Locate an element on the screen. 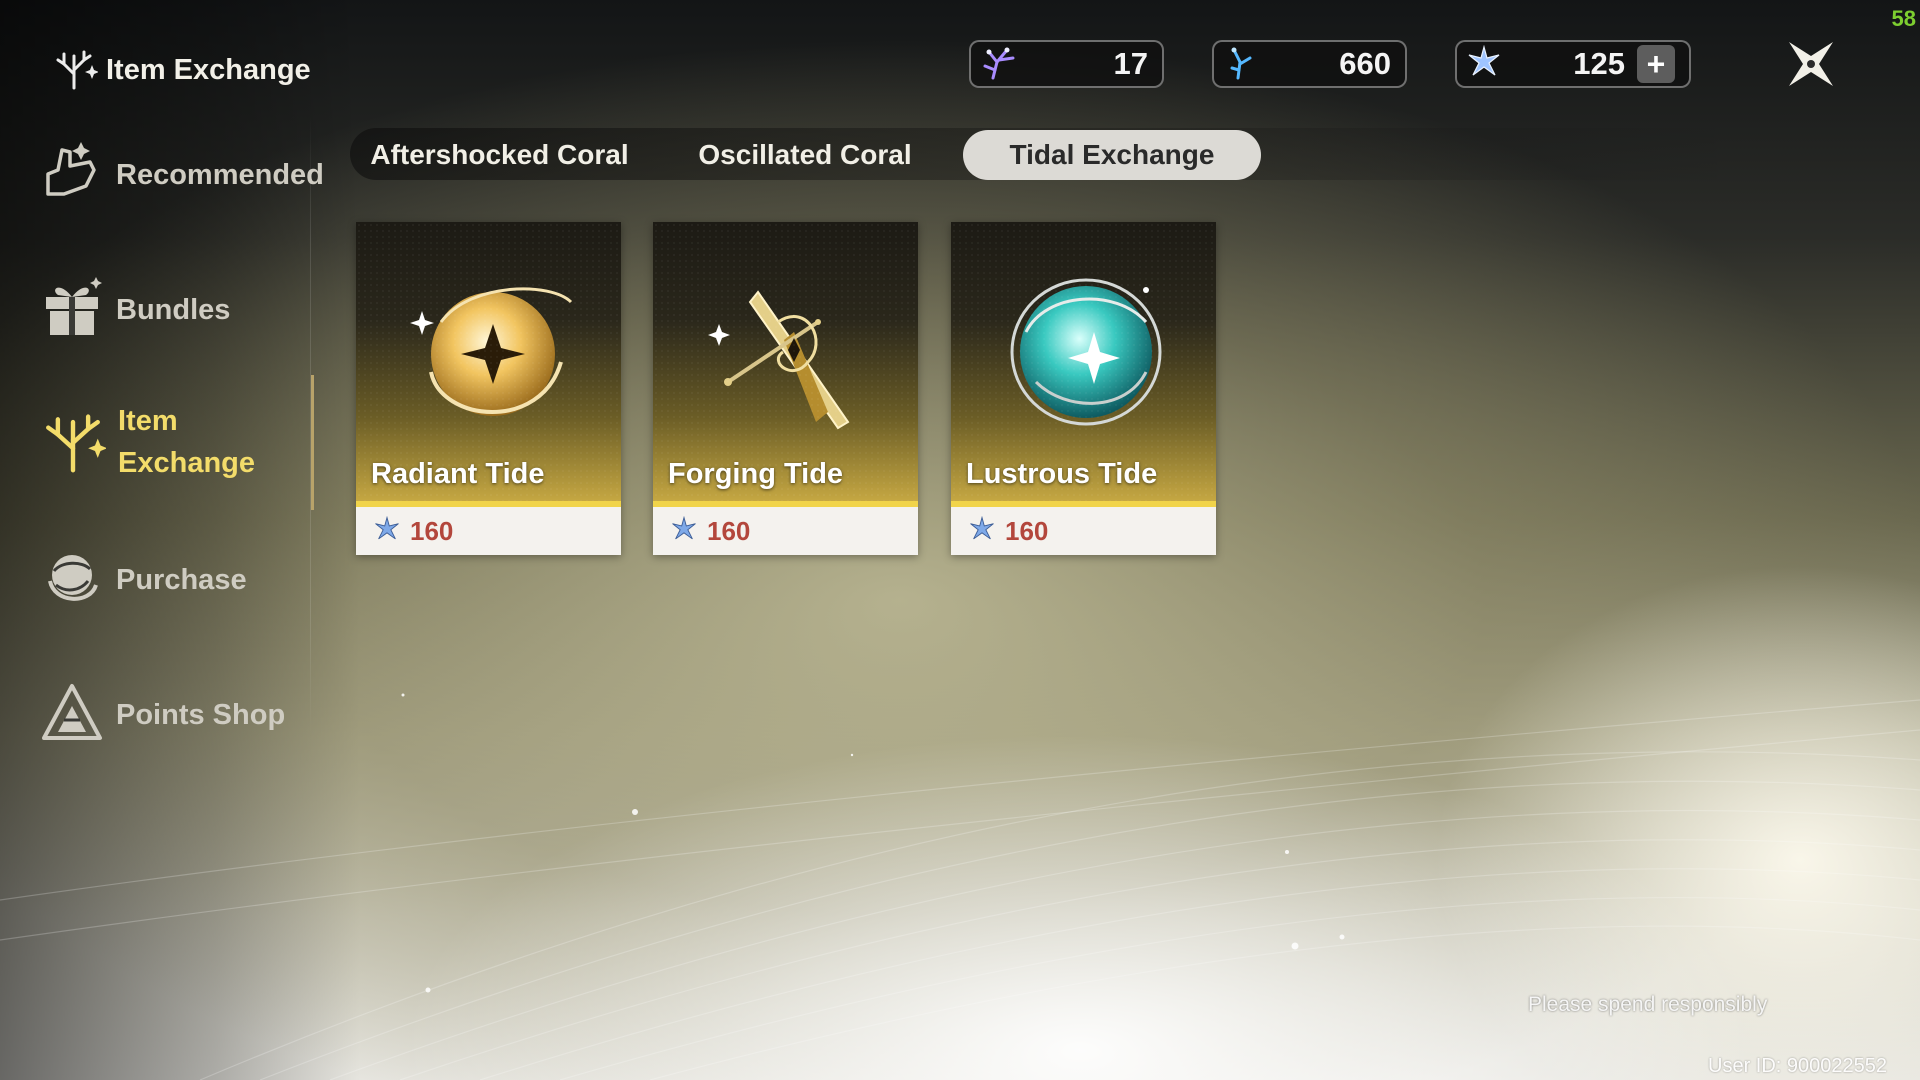  page-title: Item Exchange is located at coordinates (208, 70).